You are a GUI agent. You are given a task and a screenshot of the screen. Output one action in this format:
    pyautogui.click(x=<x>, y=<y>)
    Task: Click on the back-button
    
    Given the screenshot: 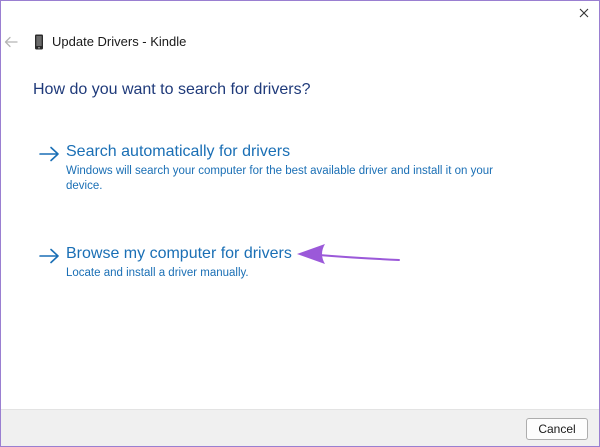 What is the action you would take?
    pyautogui.click(x=11, y=42)
    